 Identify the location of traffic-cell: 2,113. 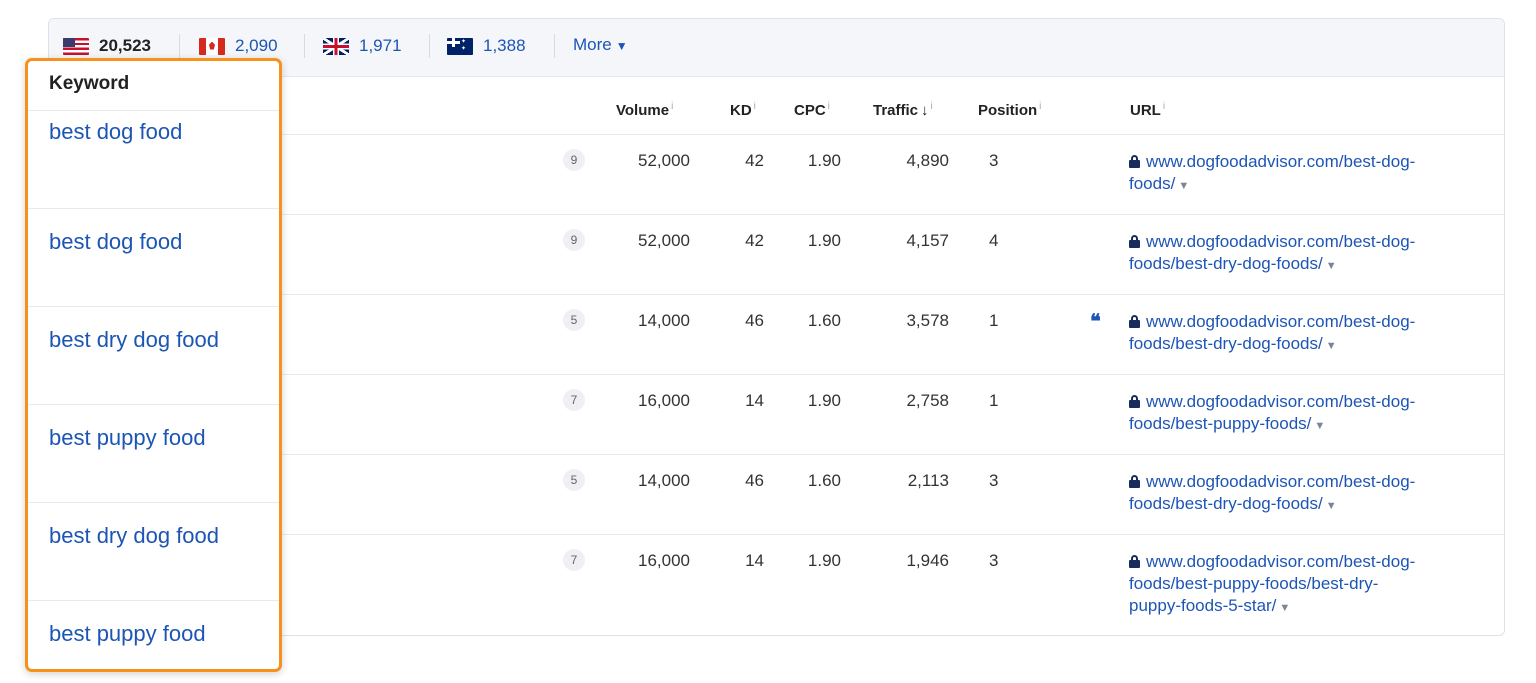
(928, 480).